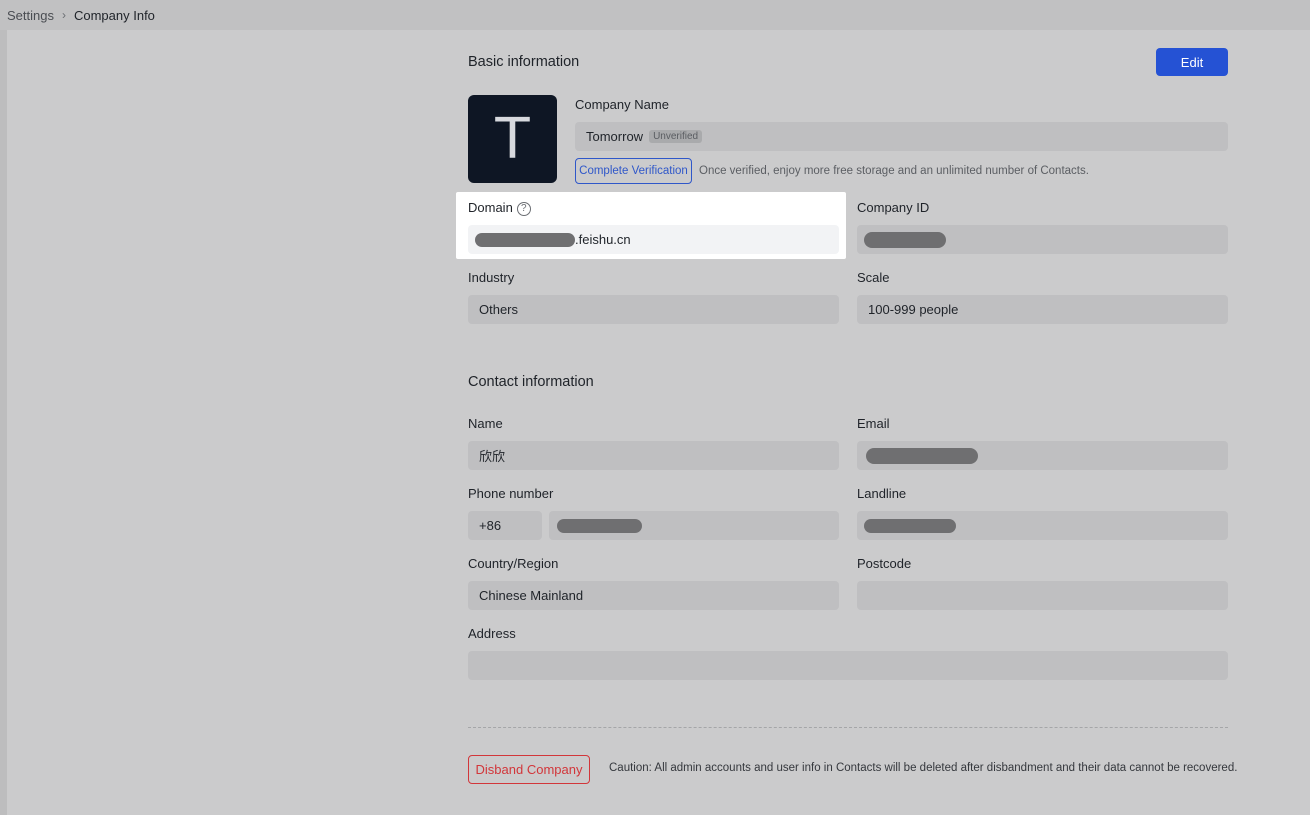  What do you see at coordinates (491, 277) in the screenshot?
I see `industry-label: Industry` at bounding box center [491, 277].